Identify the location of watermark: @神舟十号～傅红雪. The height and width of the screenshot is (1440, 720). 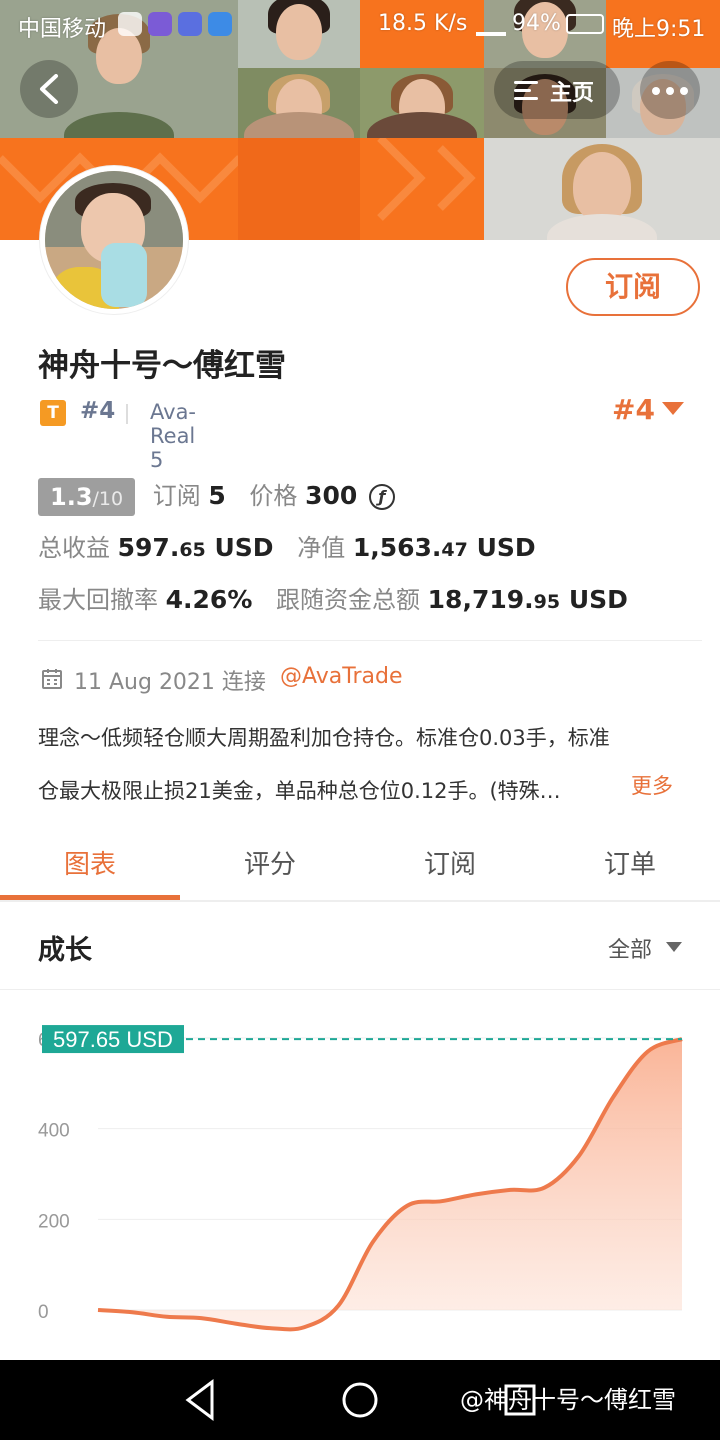
(568, 1400).